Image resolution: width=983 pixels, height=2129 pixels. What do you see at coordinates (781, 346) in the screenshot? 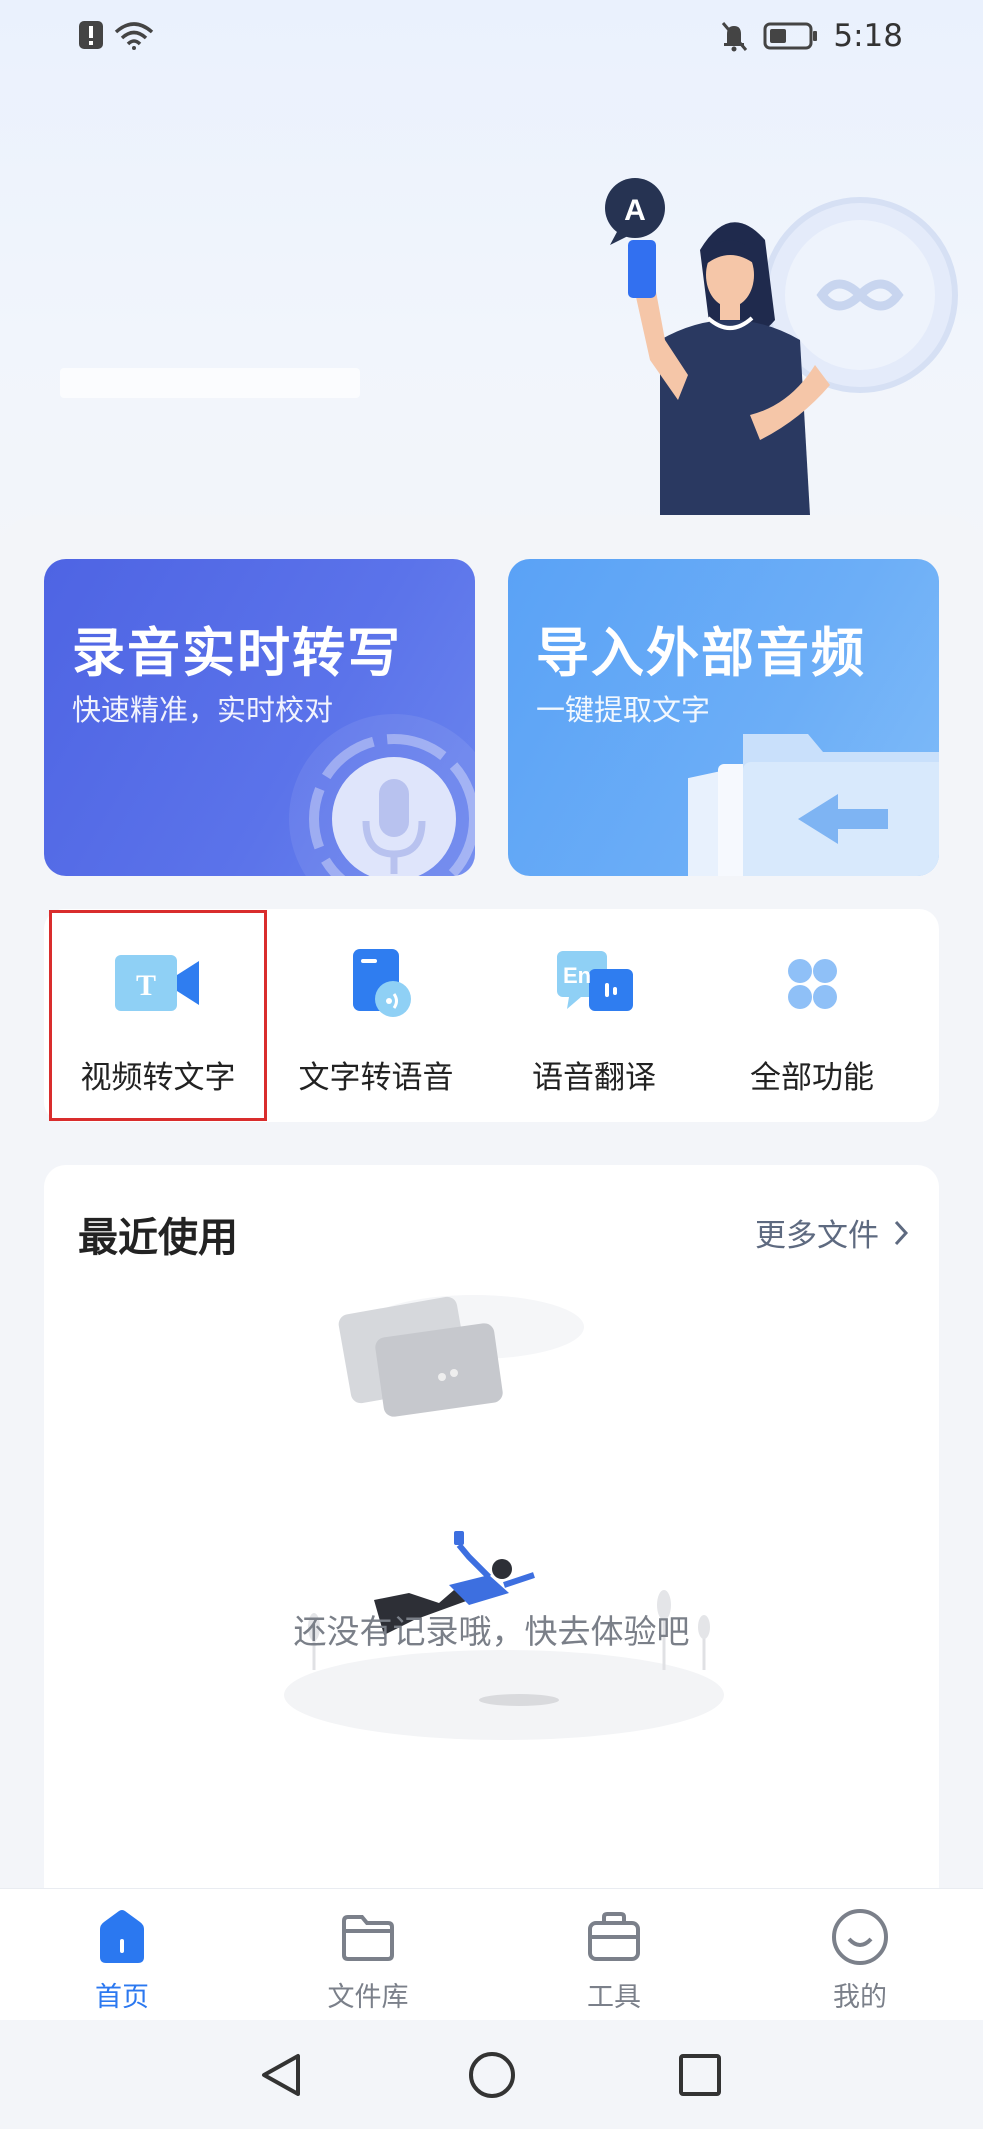
I see `hero-illustration: A` at bounding box center [781, 346].